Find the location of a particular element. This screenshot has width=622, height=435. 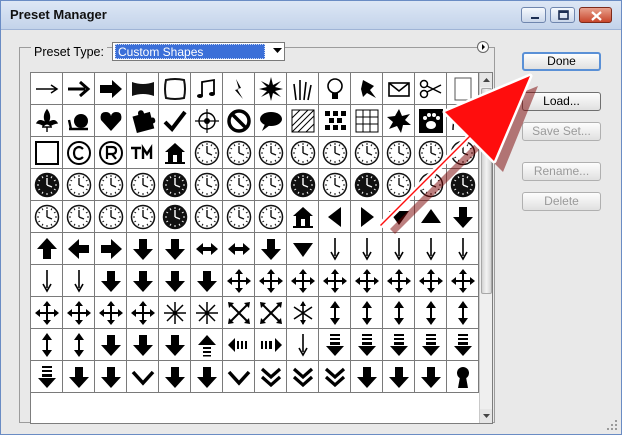

shape-preset-checkmark is located at coordinates (175, 121).